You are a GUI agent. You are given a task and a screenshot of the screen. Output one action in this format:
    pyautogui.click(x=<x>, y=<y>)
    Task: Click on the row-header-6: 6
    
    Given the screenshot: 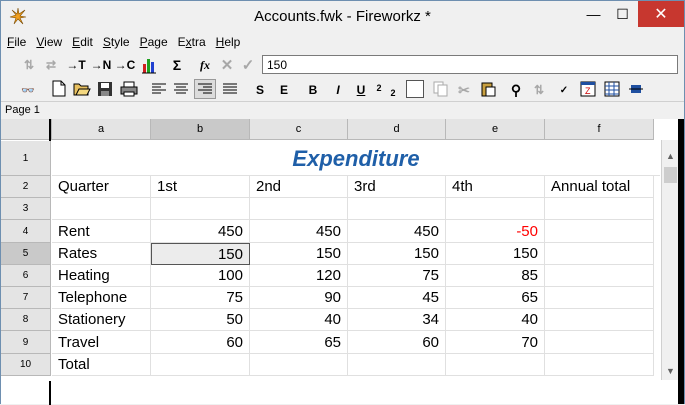 What is the action you would take?
    pyautogui.click(x=26, y=276)
    